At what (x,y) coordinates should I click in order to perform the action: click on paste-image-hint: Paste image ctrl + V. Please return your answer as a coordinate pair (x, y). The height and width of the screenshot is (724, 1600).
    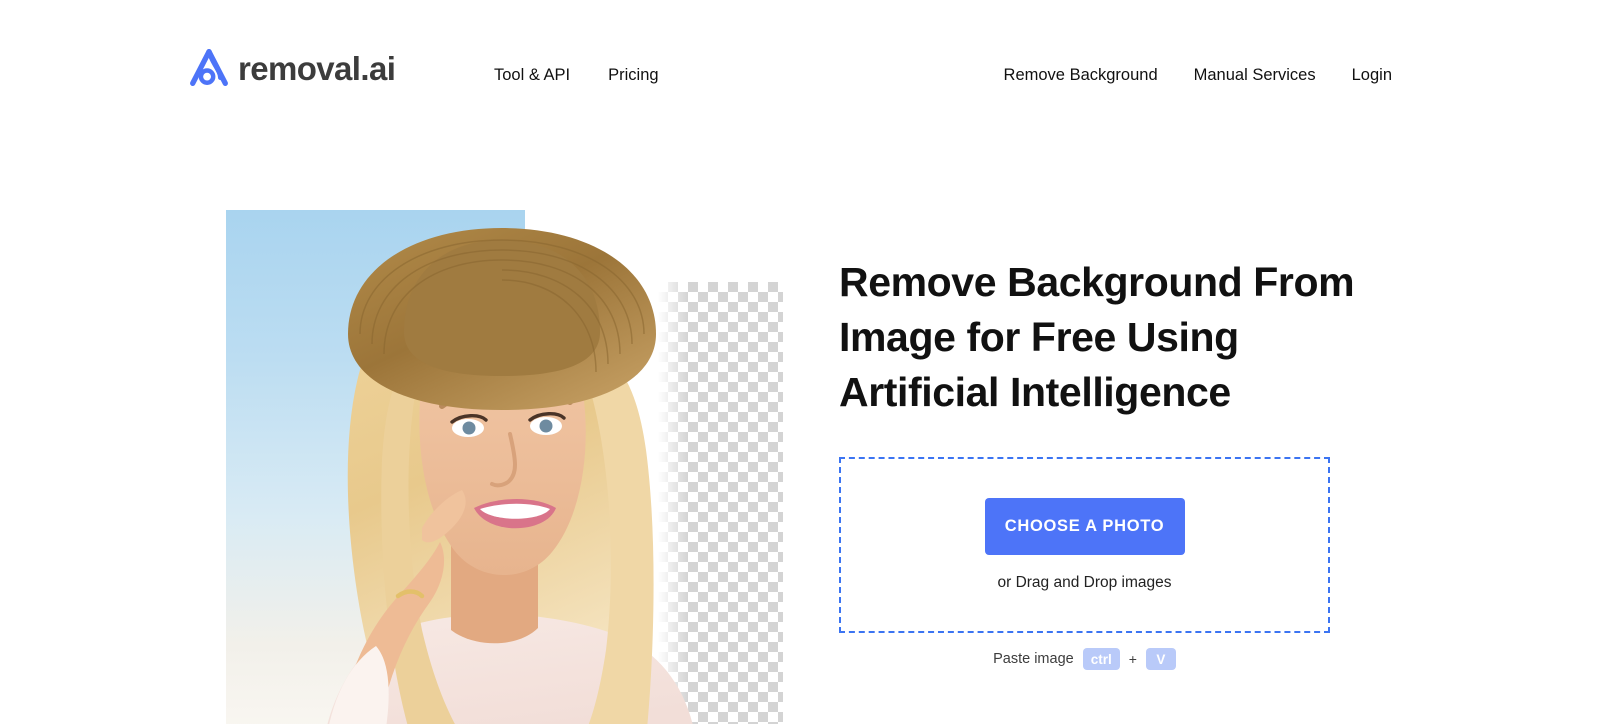
    Looking at the image, I should click on (1084, 659).